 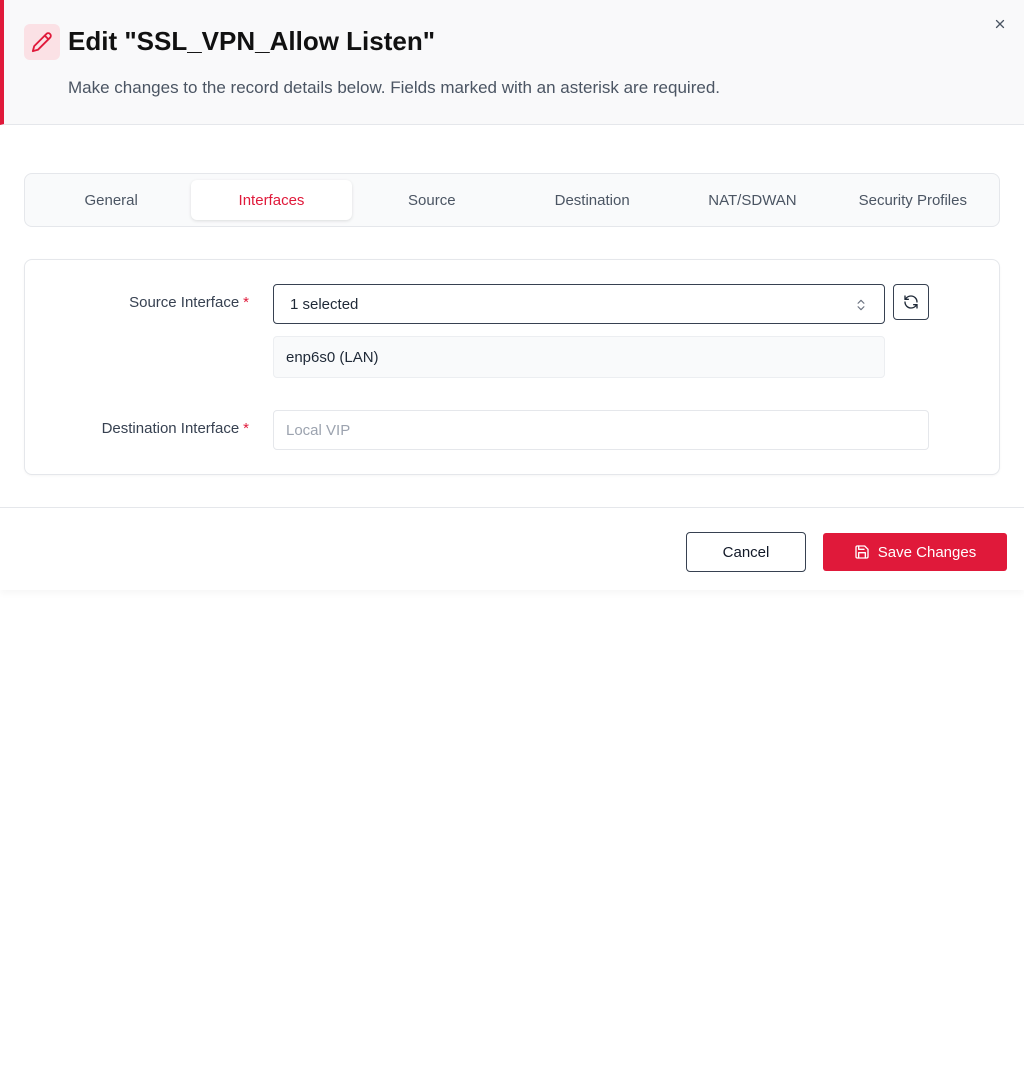 What do you see at coordinates (1000, 24) in the screenshot?
I see `close-icon` at bounding box center [1000, 24].